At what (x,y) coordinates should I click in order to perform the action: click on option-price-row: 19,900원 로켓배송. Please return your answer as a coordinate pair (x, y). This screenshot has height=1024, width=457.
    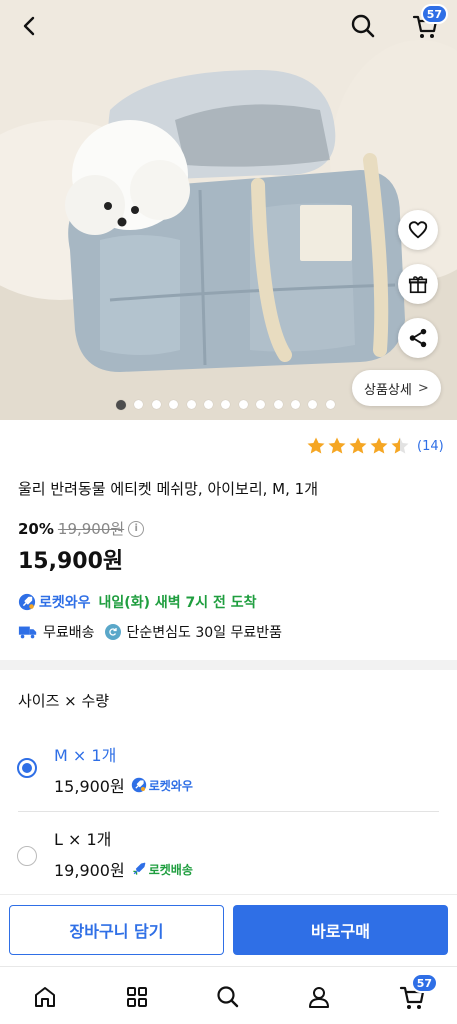
    Looking at the image, I should click on (123, 869).